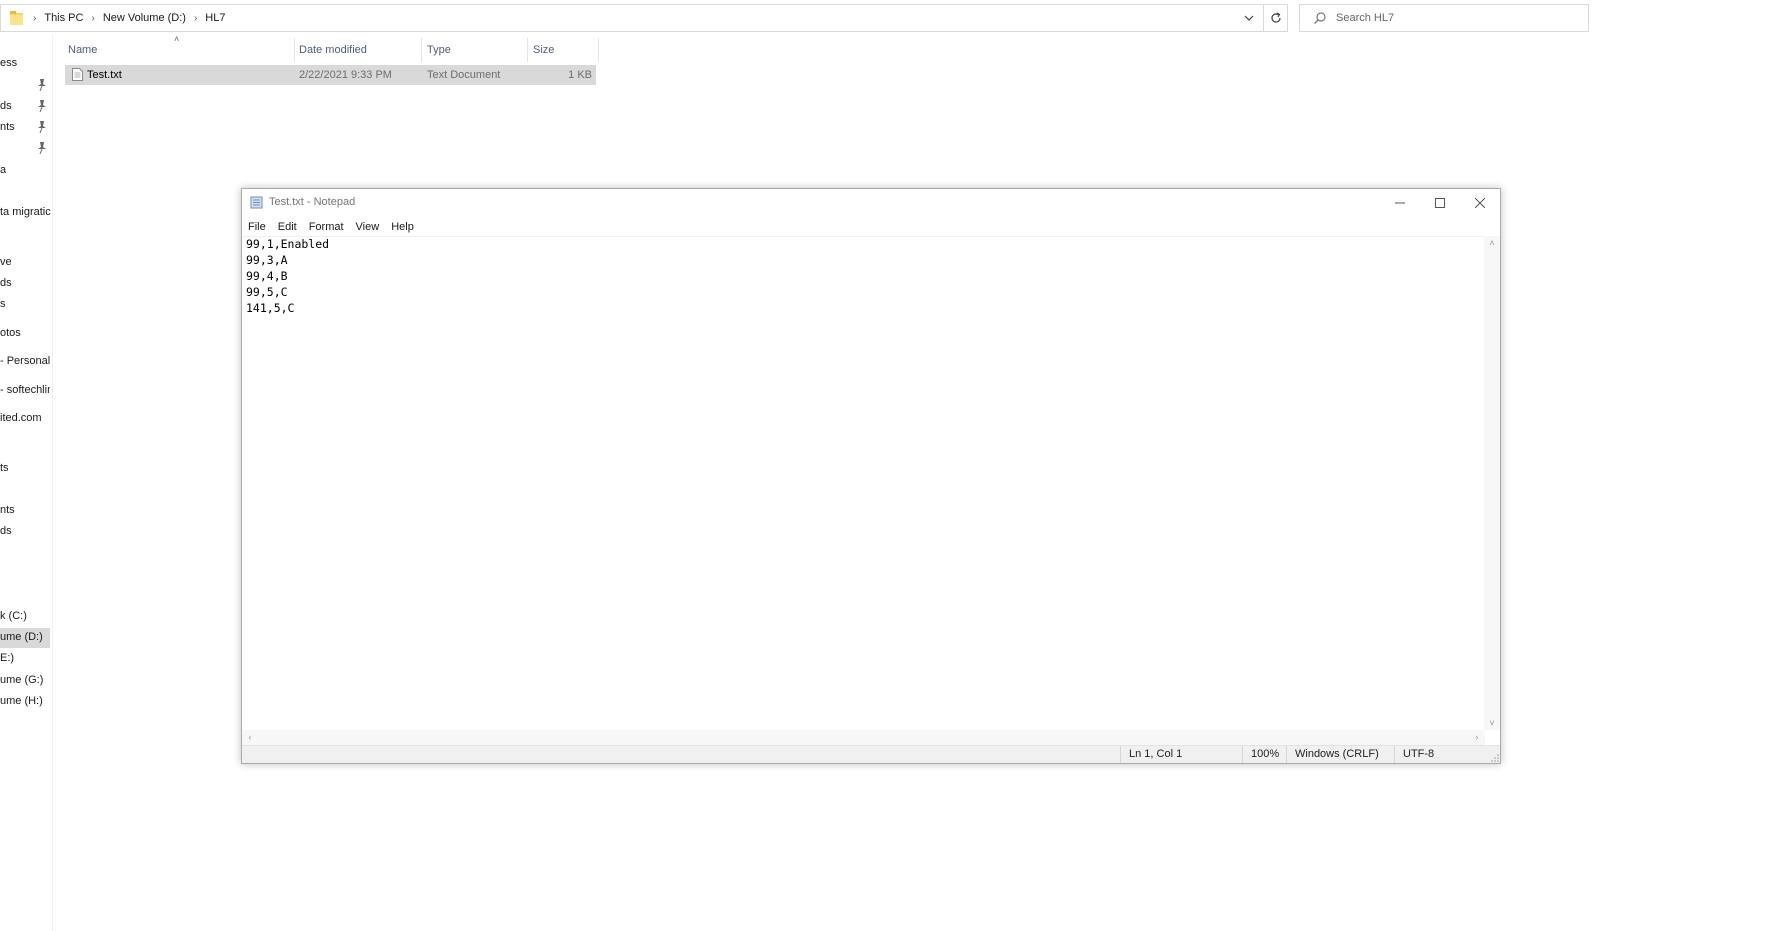 The height and width of the screenshot is (931, 1769). I want to click on vertical-scrollbar: ˄ ˅, so click(1492, 483).